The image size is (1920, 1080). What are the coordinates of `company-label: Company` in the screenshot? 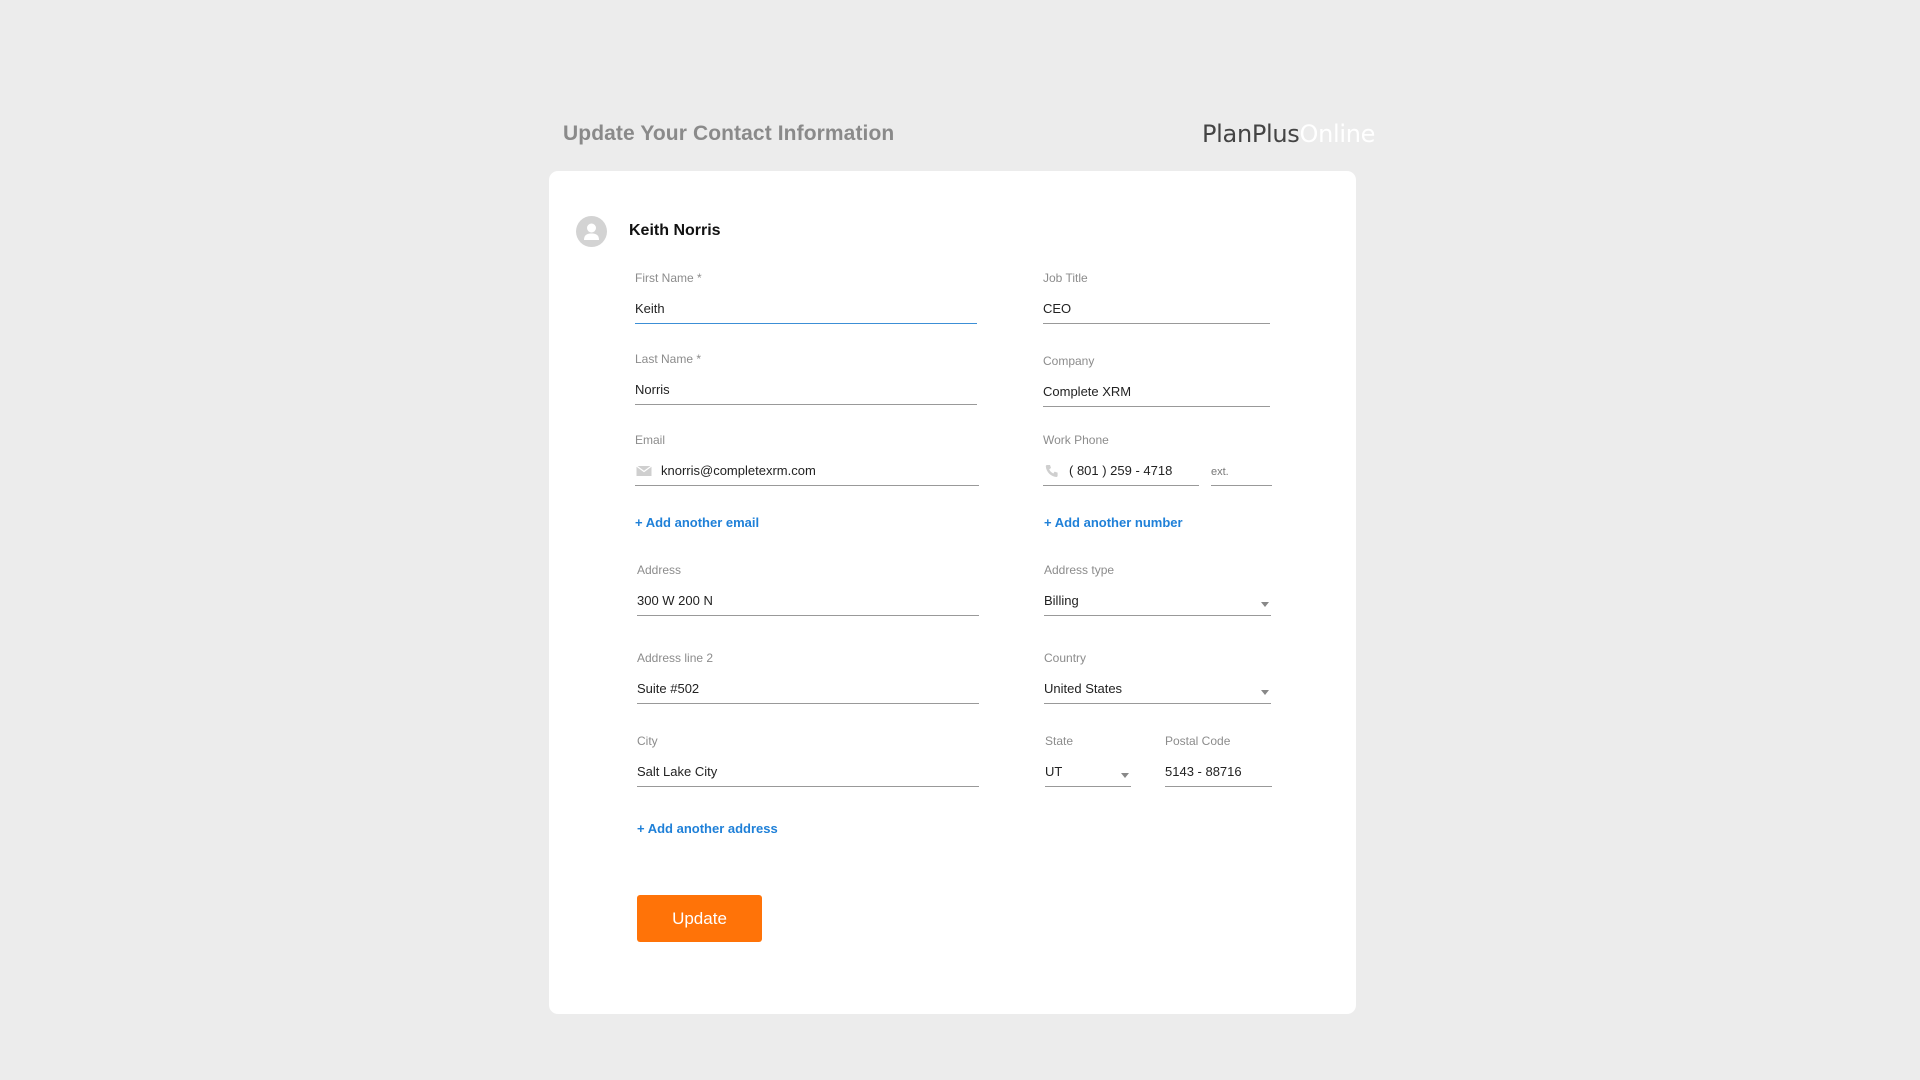 It's located at (1069, 361).